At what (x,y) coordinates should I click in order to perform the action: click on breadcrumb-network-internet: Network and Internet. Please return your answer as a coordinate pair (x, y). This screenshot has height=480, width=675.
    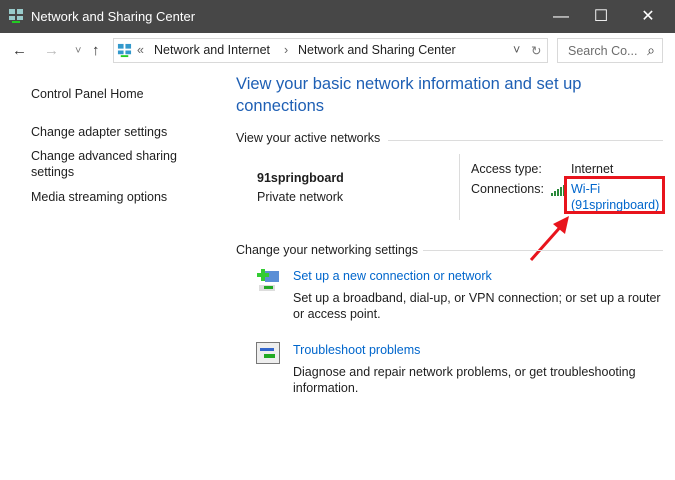
    Looking at the image, I should click on (212, 50).